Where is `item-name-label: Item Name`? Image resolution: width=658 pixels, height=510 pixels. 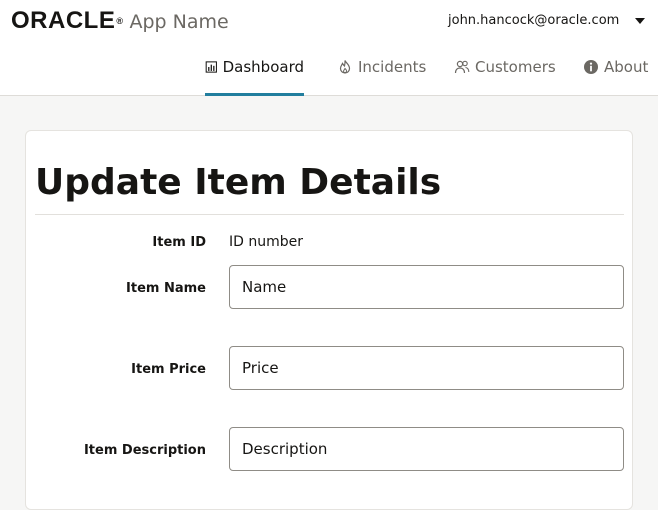
item-name-label: Item Name is located at coordinates (166, 288).